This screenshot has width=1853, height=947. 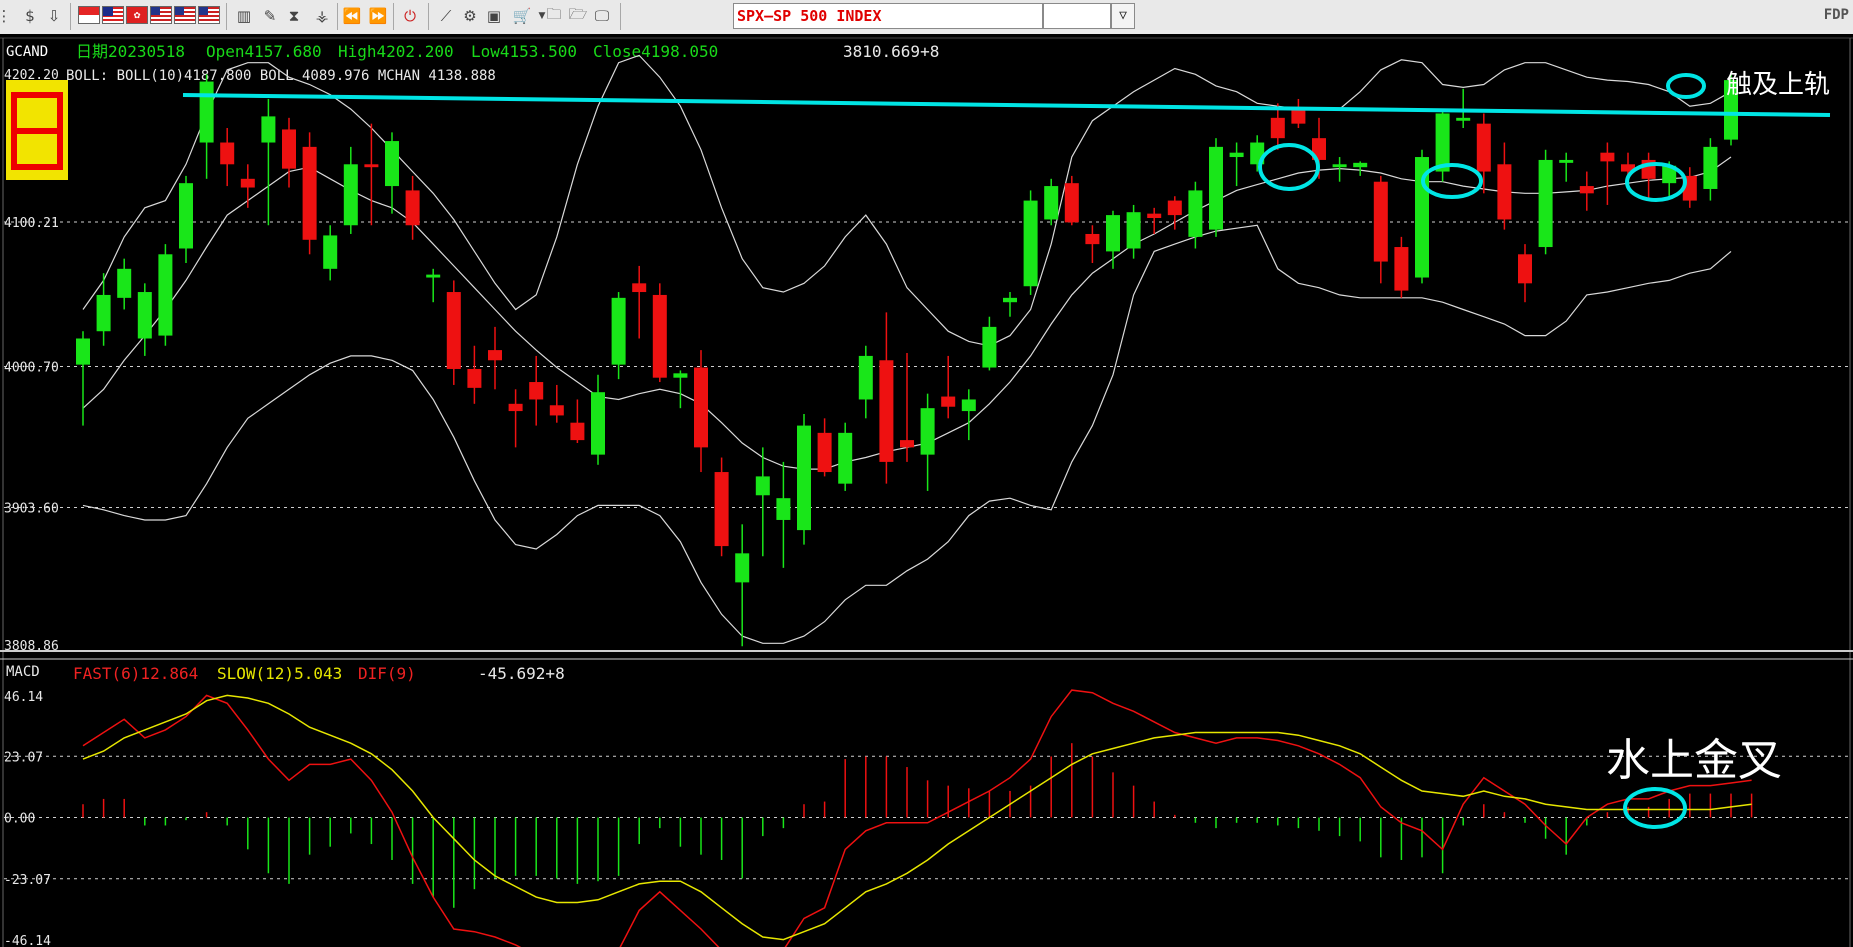 I want to click on macd-axis-label: -23.07, so click(x=27, y=880).